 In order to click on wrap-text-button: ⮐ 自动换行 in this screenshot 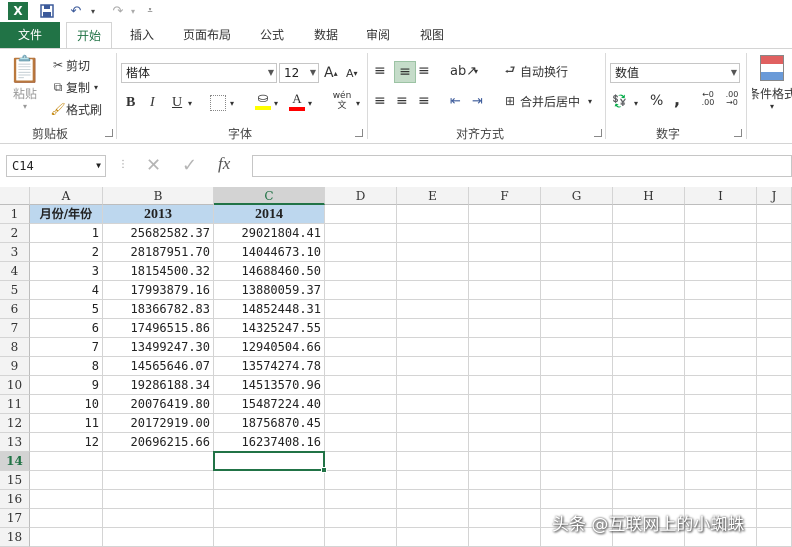, I will do `click(534, 71)`.